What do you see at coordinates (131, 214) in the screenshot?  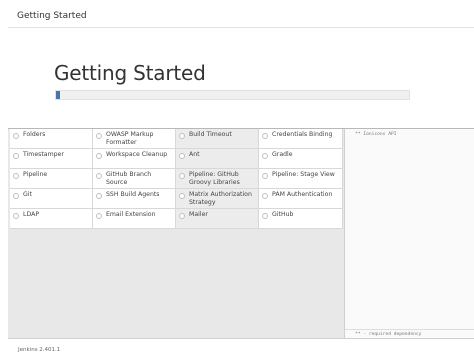 I see `plugin-label: Email Extension` at bounding box center [131, 214].